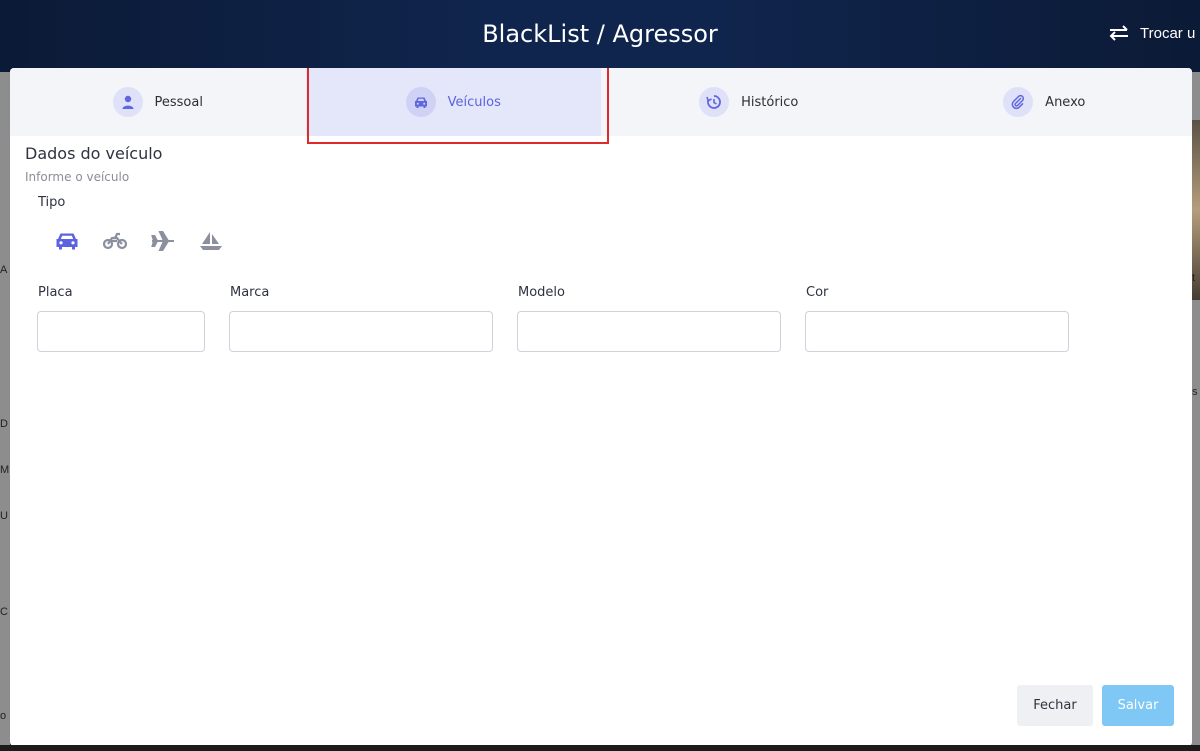 This screenshot has height=751, width=1200. Describe the element at coordinates (770, 102) in the screenshot. I see `tab-label: Histórico` at that location.